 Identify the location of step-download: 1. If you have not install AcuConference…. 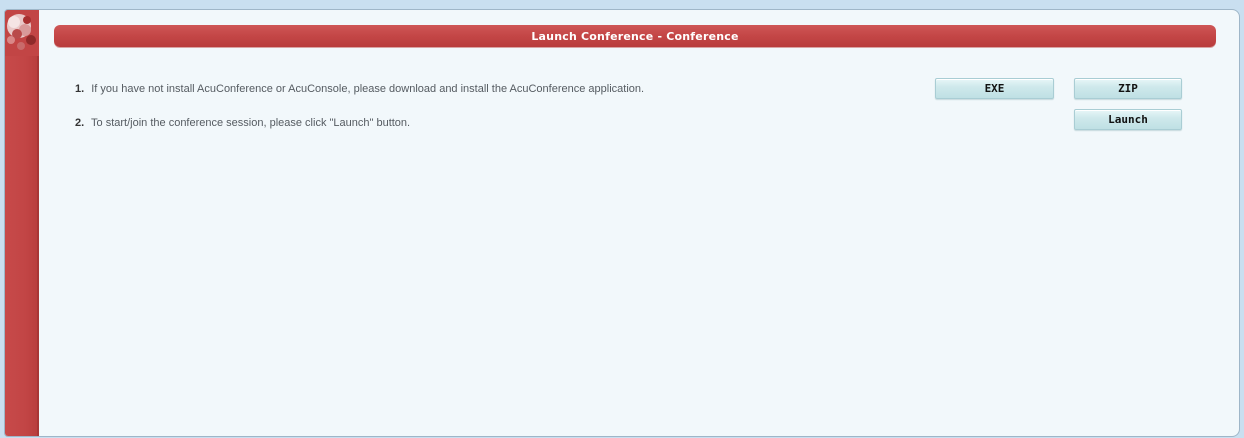
(359, 89).